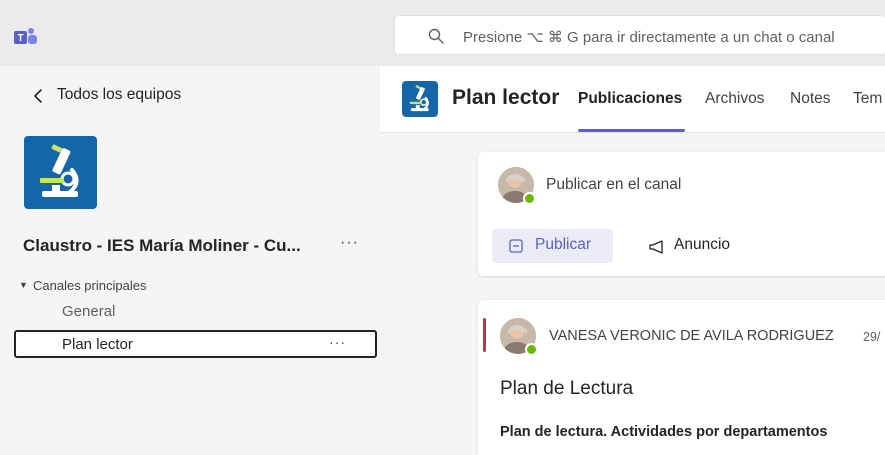 This screenshot has height=455, width=885. I want to click on teams-logo-icon: T, so click(26, 37).